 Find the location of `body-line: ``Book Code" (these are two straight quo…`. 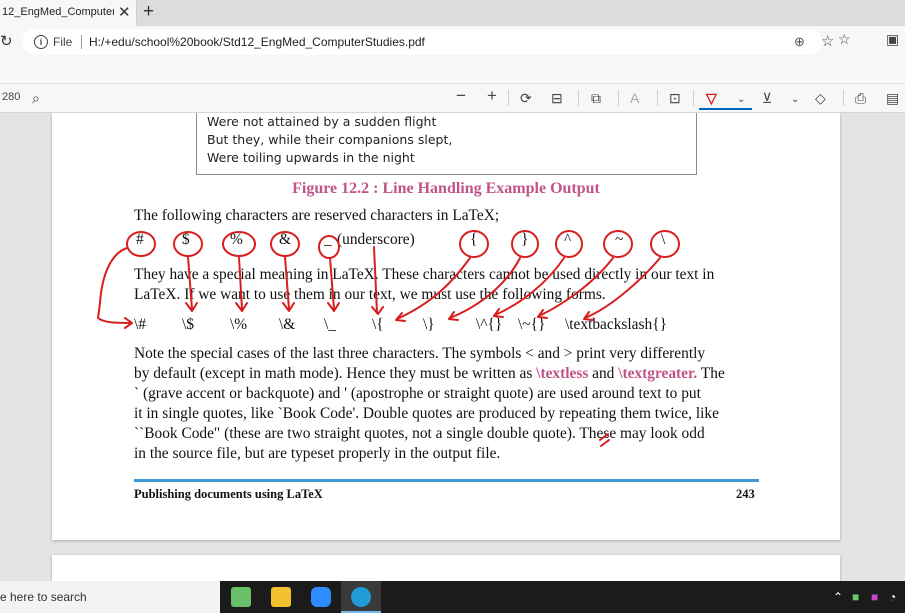

body-line: ``Book Code" (these are two straight quo… is located at coordinates (419, 433).